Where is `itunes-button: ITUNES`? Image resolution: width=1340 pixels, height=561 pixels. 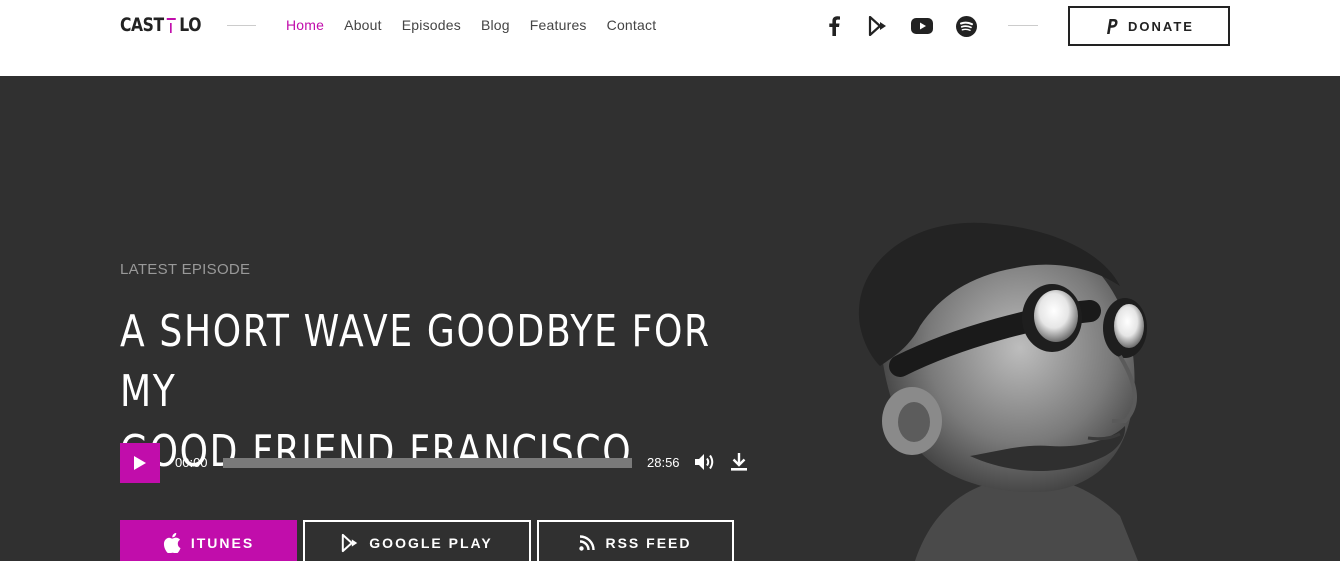
itunes-button: ITUNES is located at coordinates (208, 540).